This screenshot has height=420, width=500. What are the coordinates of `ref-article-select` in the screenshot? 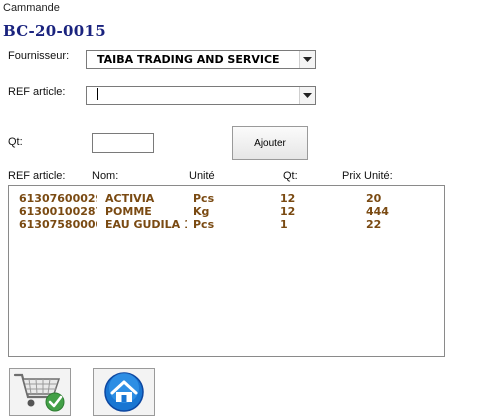 It's located at (201, 95).